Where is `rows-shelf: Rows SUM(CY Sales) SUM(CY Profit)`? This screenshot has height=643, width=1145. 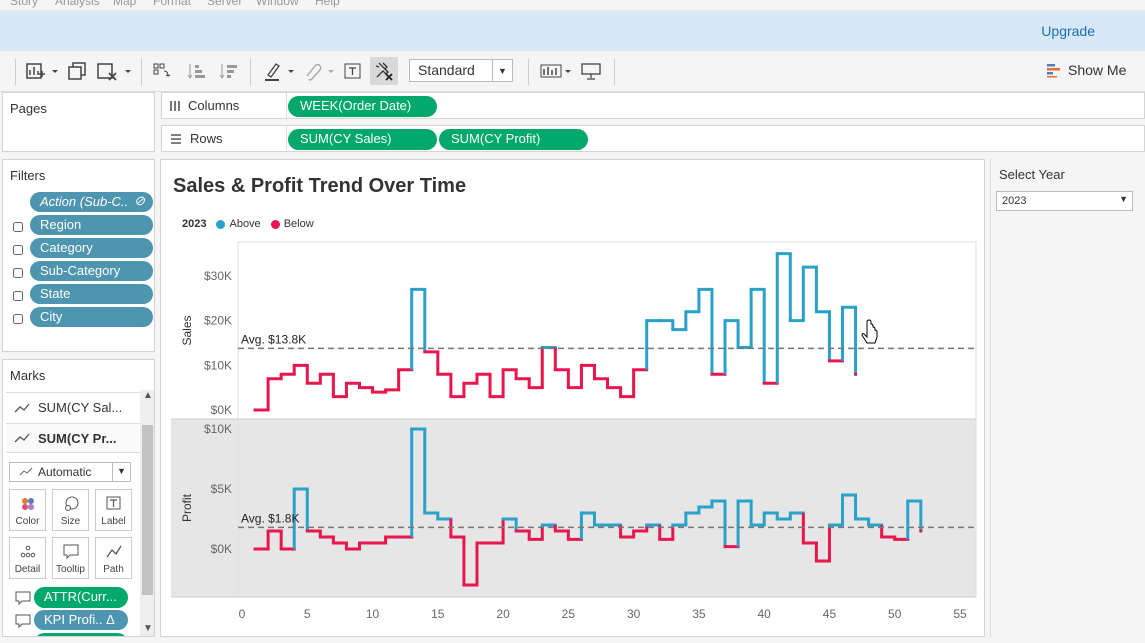
rows-shelf: Rows SUM(CY Sales) SUM(CY Profit) is located at coordinates (653, 138).